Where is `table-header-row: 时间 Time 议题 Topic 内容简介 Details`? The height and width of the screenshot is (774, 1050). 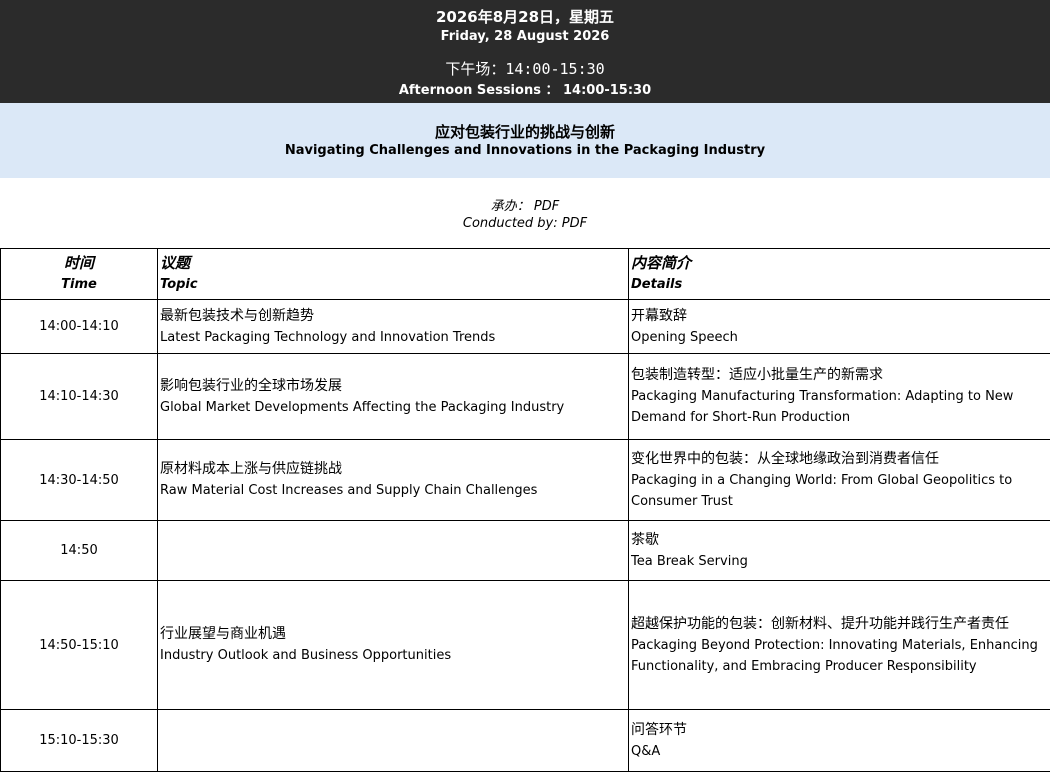
table-header-row: 时间 Time 议题 Topic 内容简介 Details is located at coordinates (525, 274).